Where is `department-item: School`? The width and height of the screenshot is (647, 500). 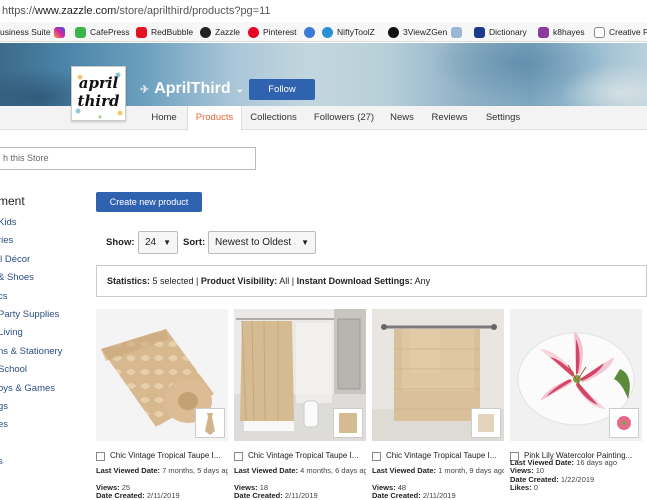
department-item: School is located at coordinates (13, 369).